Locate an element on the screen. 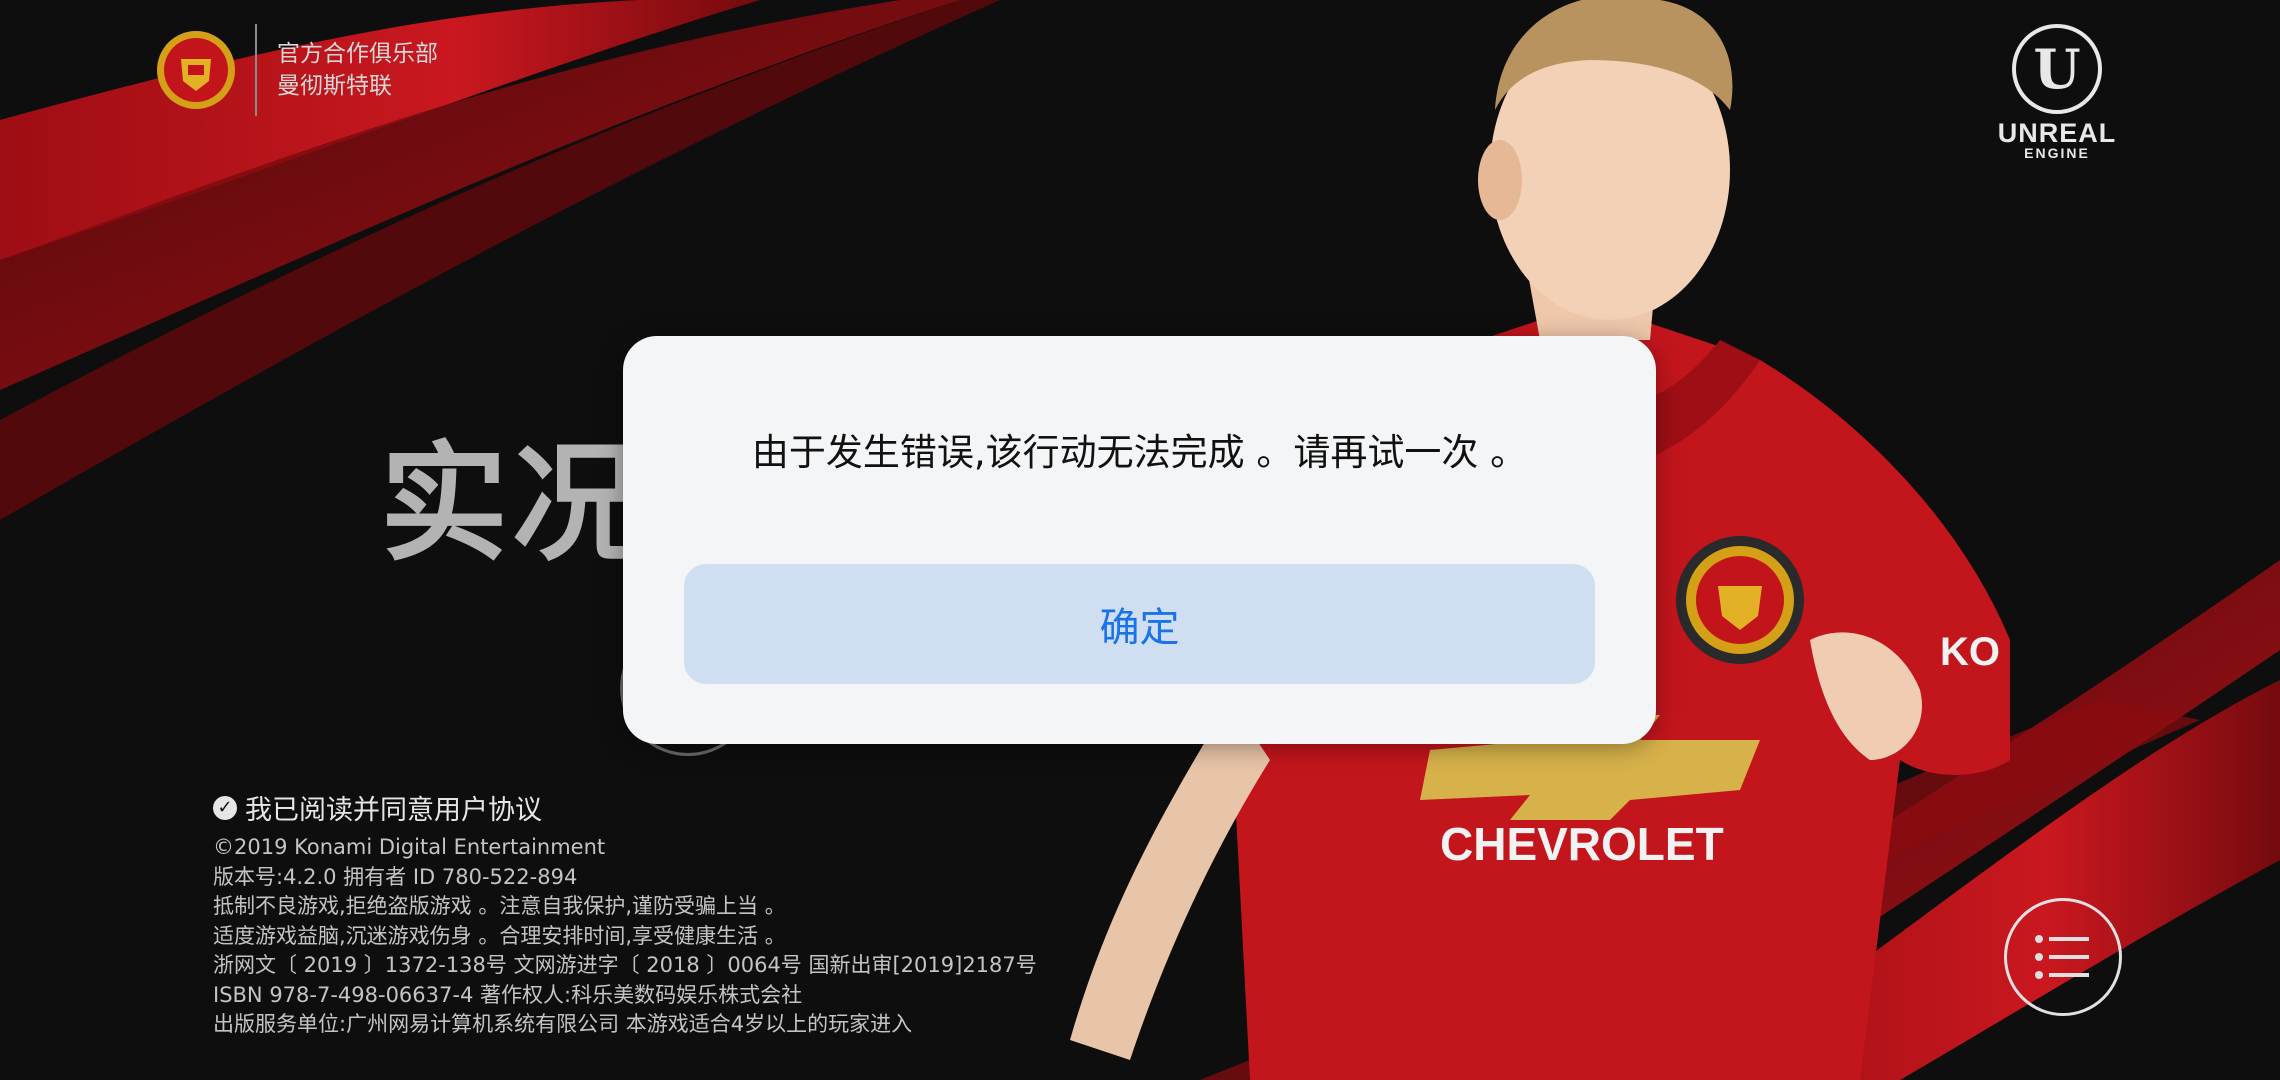 This screenshot has width=2280, height=1080. confirm-button: 确定 is located at coordinates (1139, 624).